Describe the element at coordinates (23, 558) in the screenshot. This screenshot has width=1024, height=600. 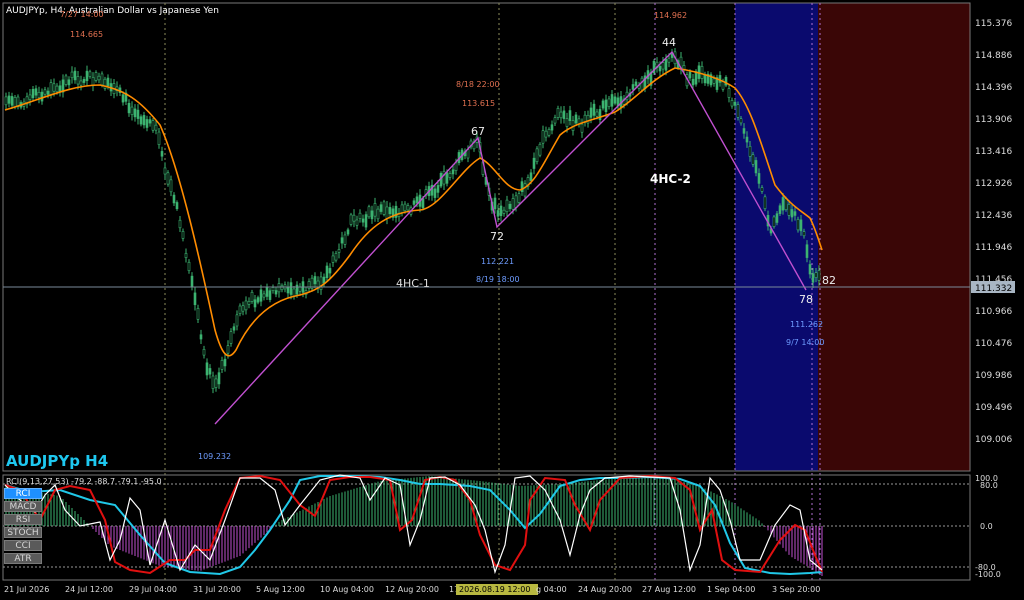
I see `indicator-button-atr: ATR` at that location.